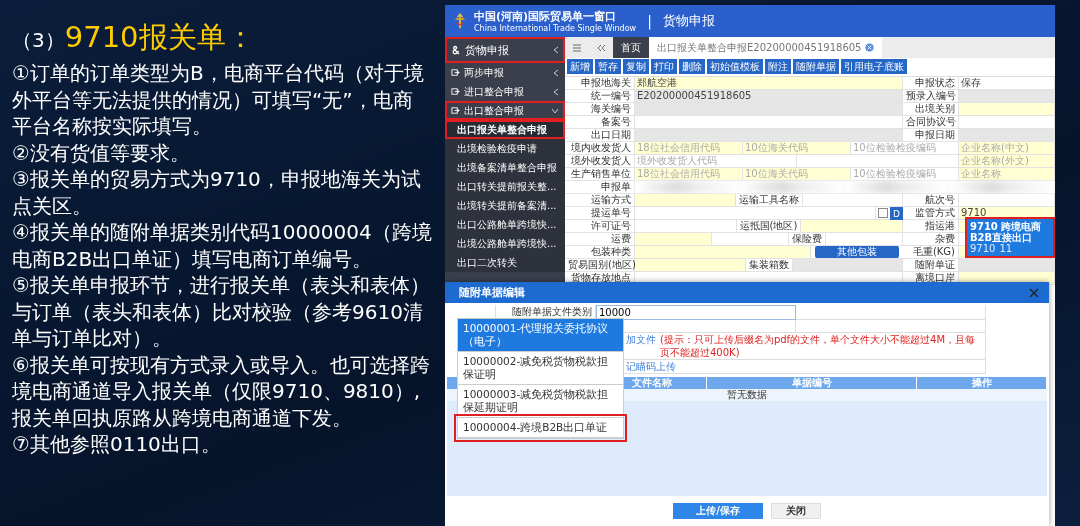 Image resolution: width=1080 pixels, height=526 pixels. I want to click on slide-point: ⑦其他参照0110出口。, so click(117, 444).